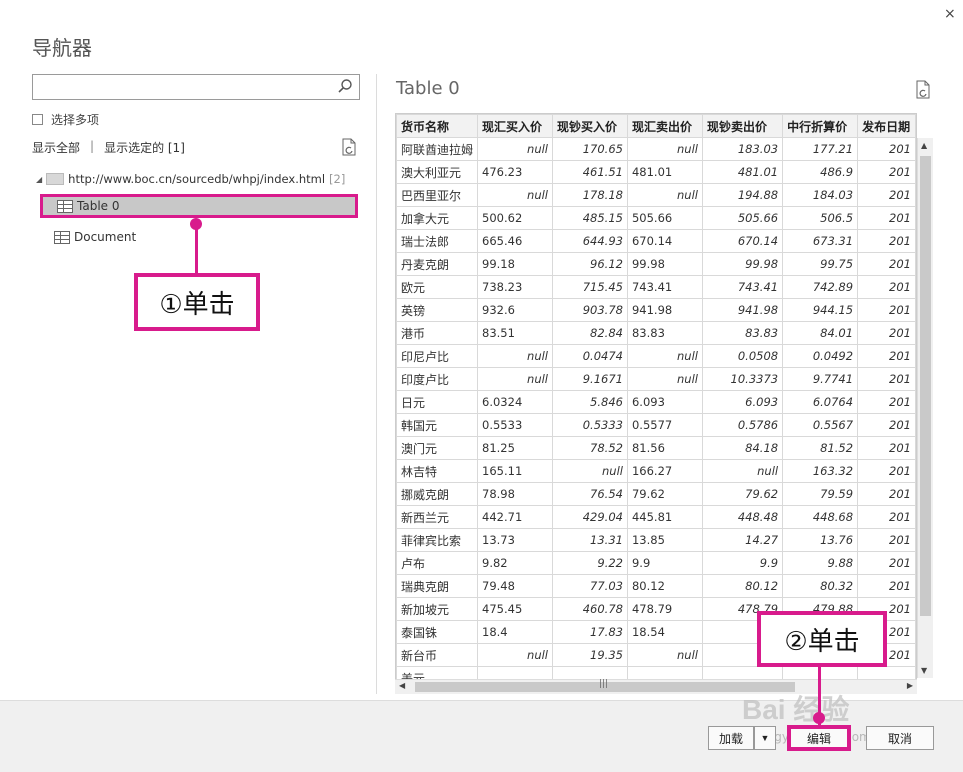 The image size is (963, 772). Describe the element at coordinates (664, 264) in the screenshot. I see `rate-cell: 99.98` at that location.